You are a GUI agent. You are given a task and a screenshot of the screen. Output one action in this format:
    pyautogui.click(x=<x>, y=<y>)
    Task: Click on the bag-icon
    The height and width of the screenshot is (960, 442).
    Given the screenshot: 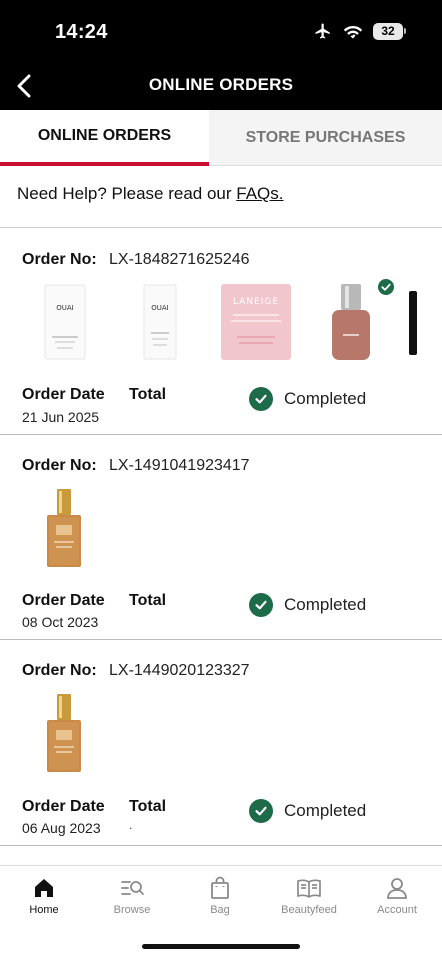 What is the action you would take?
    pyautogui.click(x=220, y=887)
    